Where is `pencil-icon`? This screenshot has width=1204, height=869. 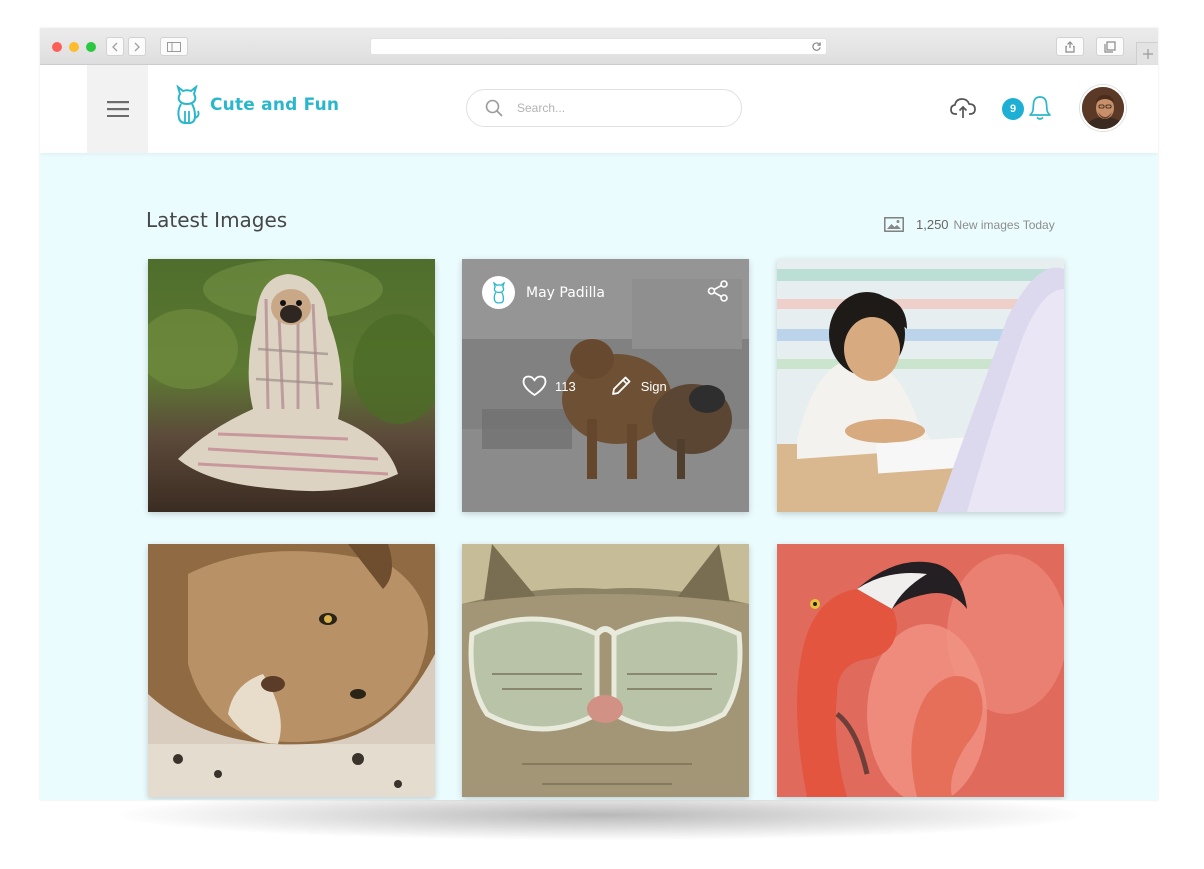 pencil-icon is located at coordinates (621, 385).